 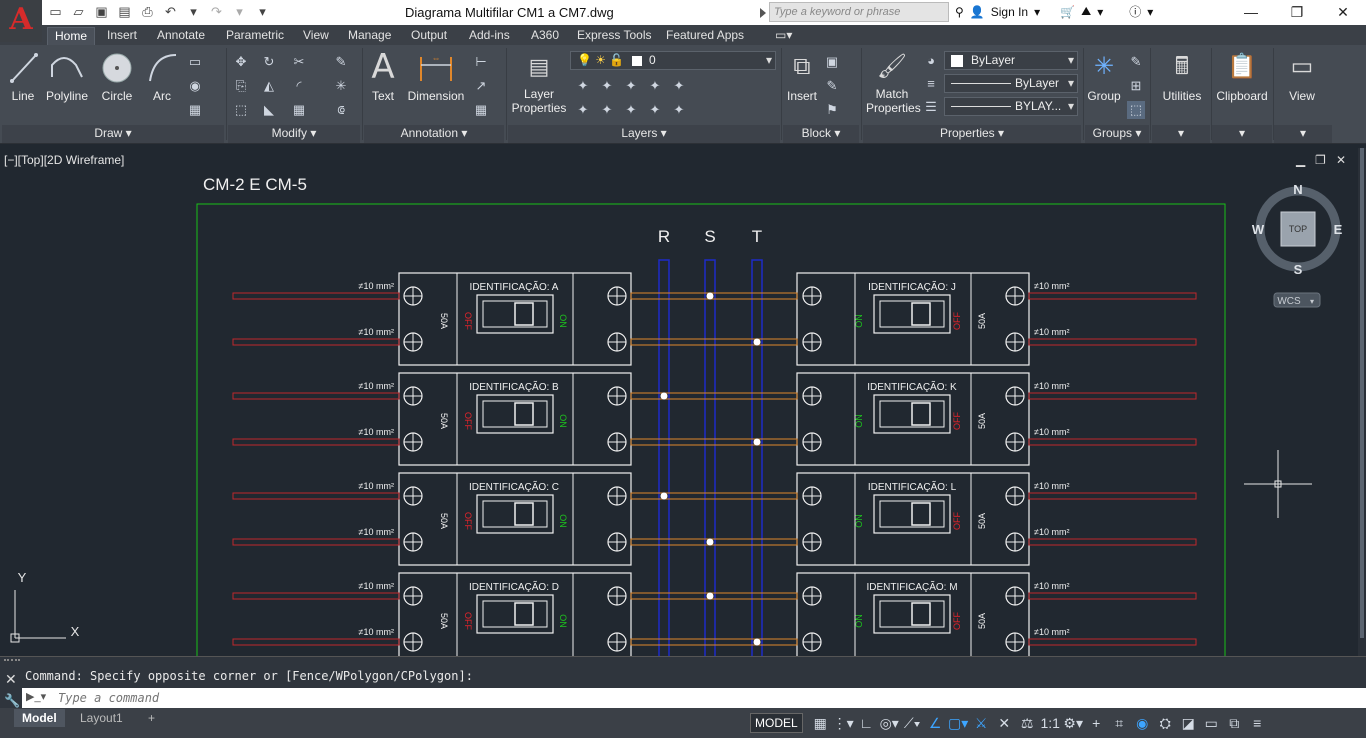 What do you see at coordinates (1050, 723) in the screenshot?
I see `annotation-scale-value: 1:1` at bounding box center [1050, 723].